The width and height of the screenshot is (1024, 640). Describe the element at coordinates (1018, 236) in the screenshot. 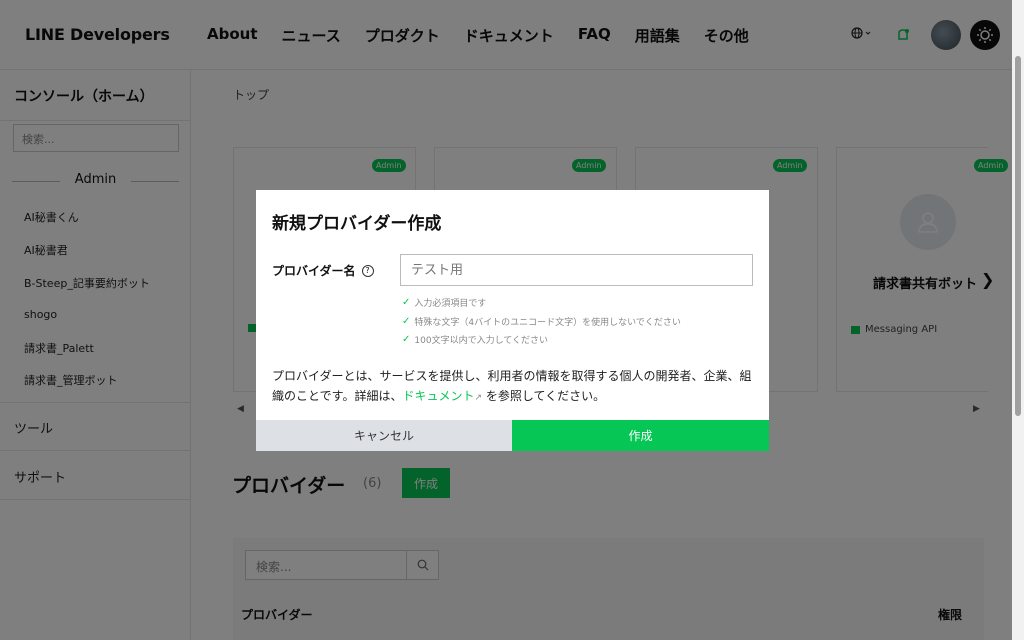

I see `scrollbar-thumb` at that location.